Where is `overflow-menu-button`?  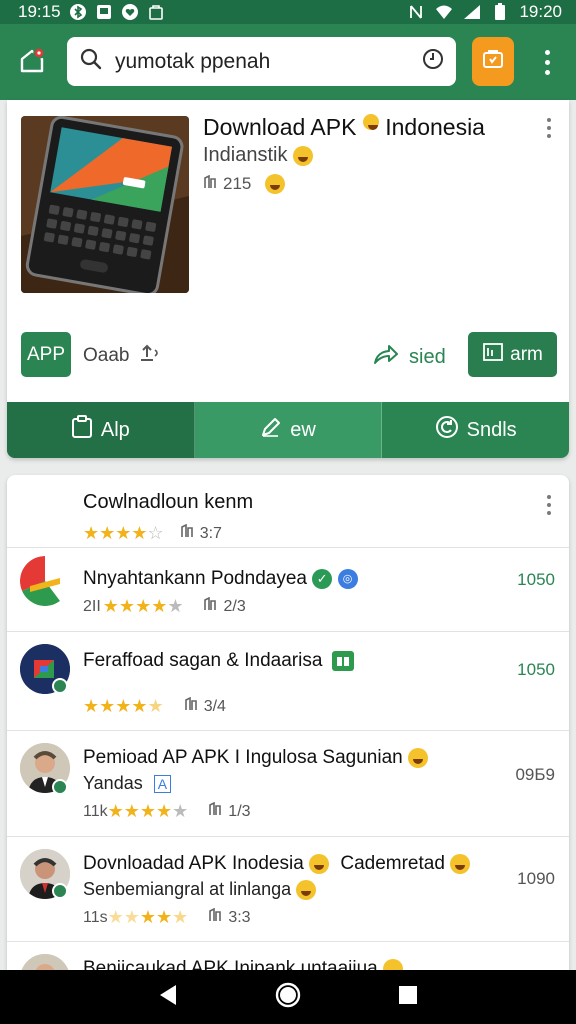 overflow-menu-button is located at coordinates (547, 62).